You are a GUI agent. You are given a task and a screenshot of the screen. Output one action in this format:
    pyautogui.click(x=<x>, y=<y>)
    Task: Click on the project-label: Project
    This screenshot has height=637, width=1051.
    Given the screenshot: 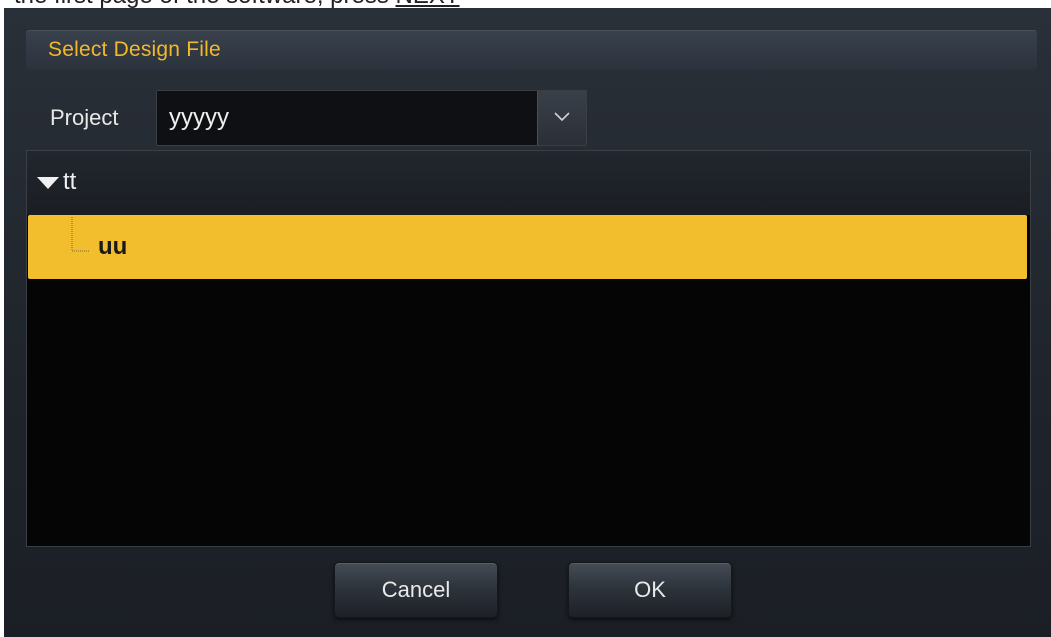 What is the action you would take?
    pyautogui.click(x=84, y=117)
    